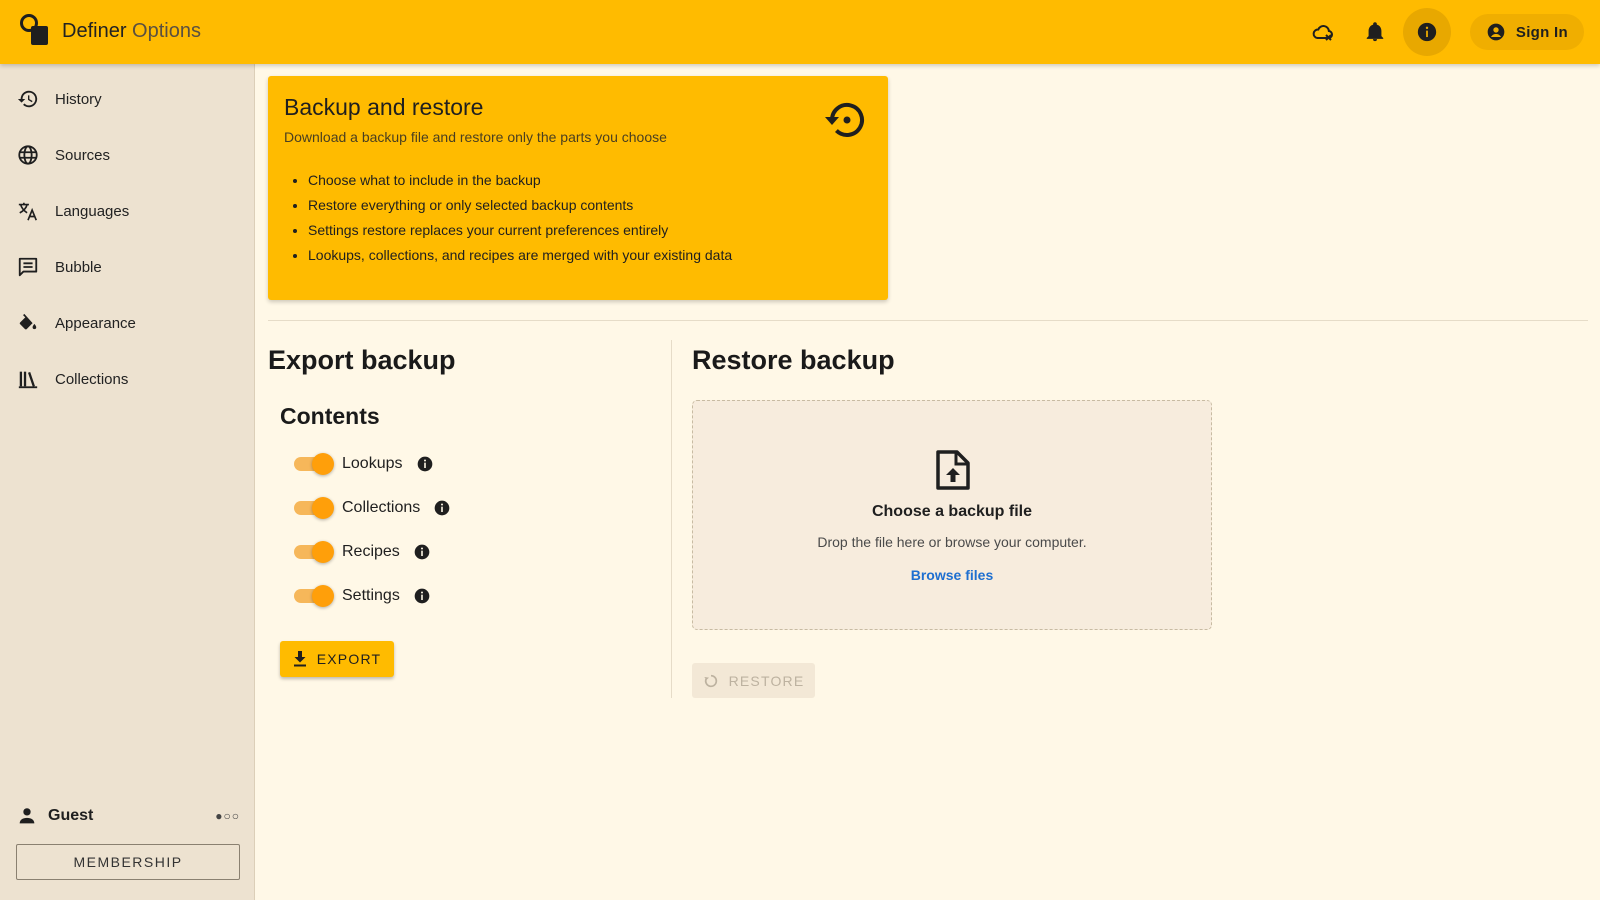 This screenshot has width=1600, height=900. I want to click on download-icon, so click(299, 659).